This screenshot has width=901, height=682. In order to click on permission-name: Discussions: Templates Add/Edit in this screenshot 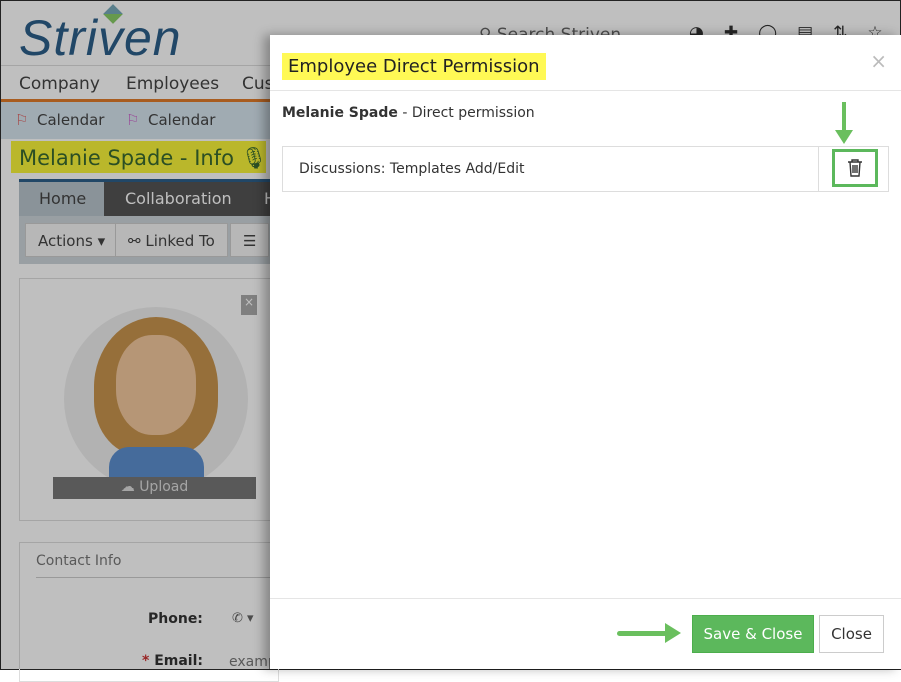, I will do `click(412, 169)`.